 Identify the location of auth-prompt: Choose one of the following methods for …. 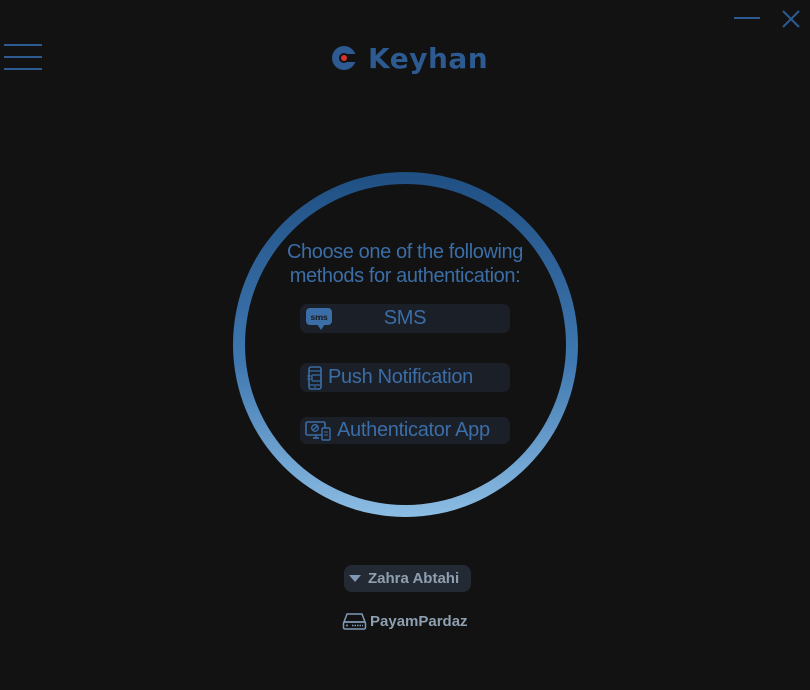
(405, 264).